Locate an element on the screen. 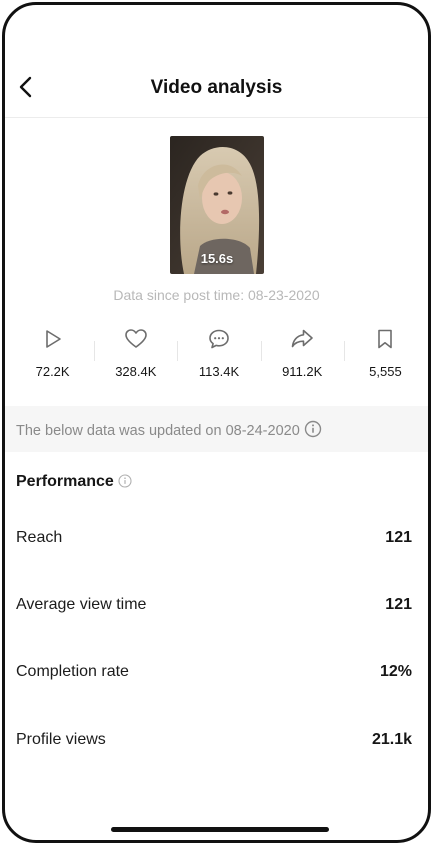 Image resolution: width=437 pixels, height=849 pixels. data-since-text: Data since post time: 08-23-2020 is located at coordinates (216, 295).